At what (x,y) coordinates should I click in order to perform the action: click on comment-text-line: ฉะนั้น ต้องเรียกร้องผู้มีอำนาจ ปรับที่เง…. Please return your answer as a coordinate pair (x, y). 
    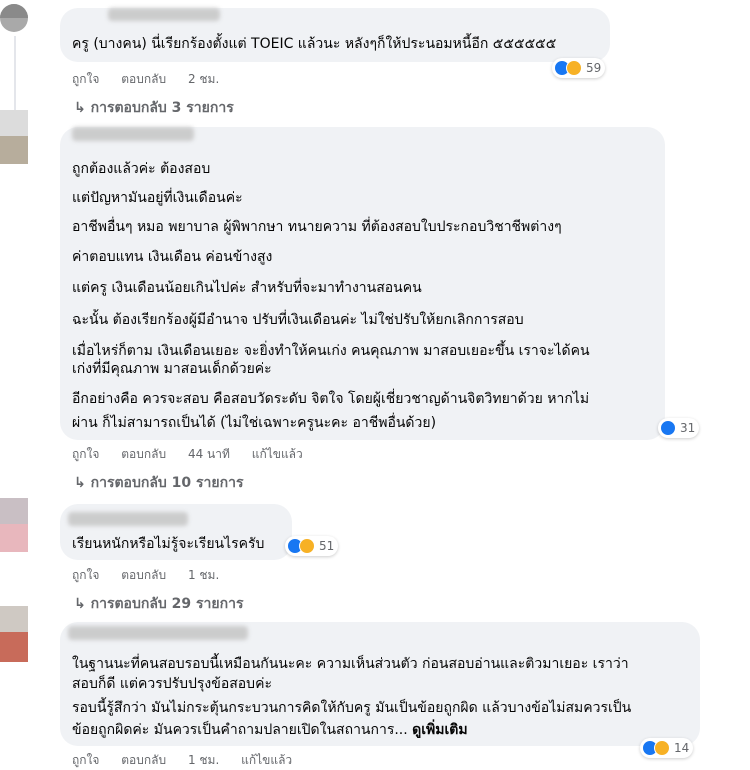
    Looking at the image, I should click on (298, 320).